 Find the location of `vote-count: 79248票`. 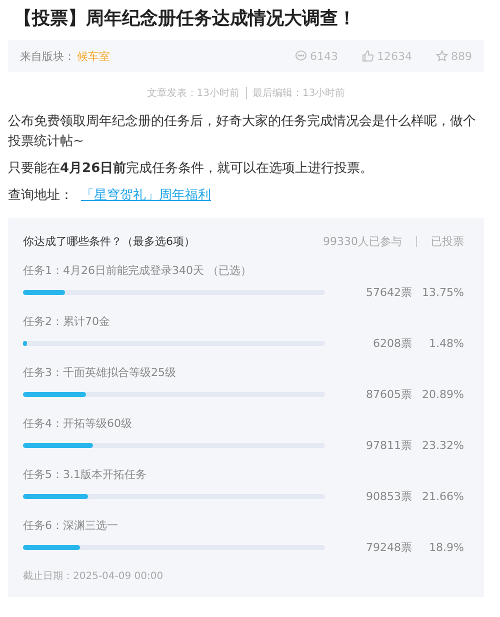

vote-count: 79248票 is located at coordinates (388, 547).